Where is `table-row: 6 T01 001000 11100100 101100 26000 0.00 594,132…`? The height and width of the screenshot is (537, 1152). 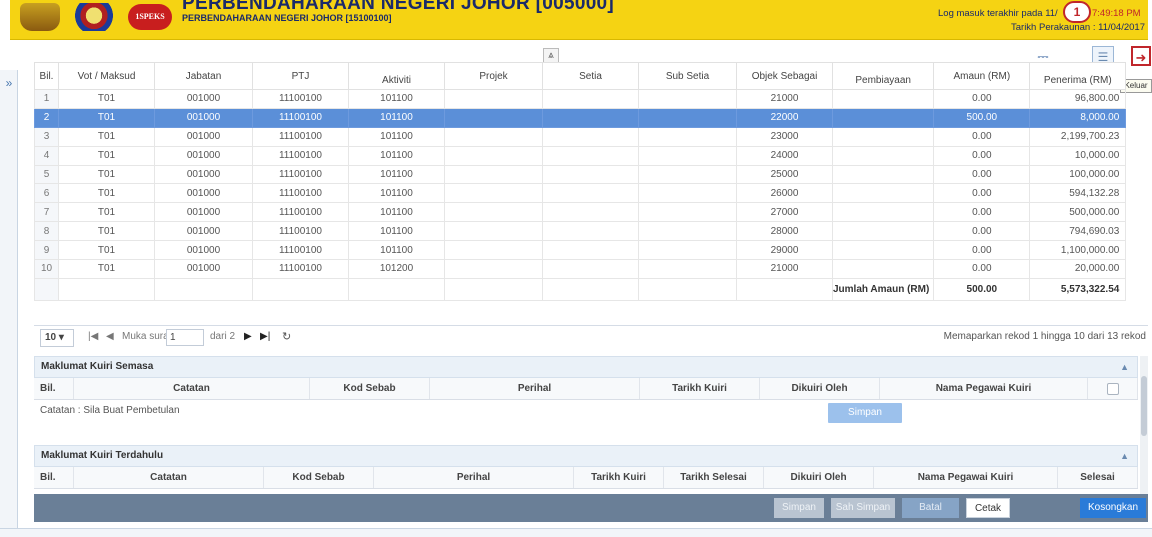
table-row: 6 T01 001000 11100100 101100 26000 0.00 594,132… is located at coordinates (580, 193).